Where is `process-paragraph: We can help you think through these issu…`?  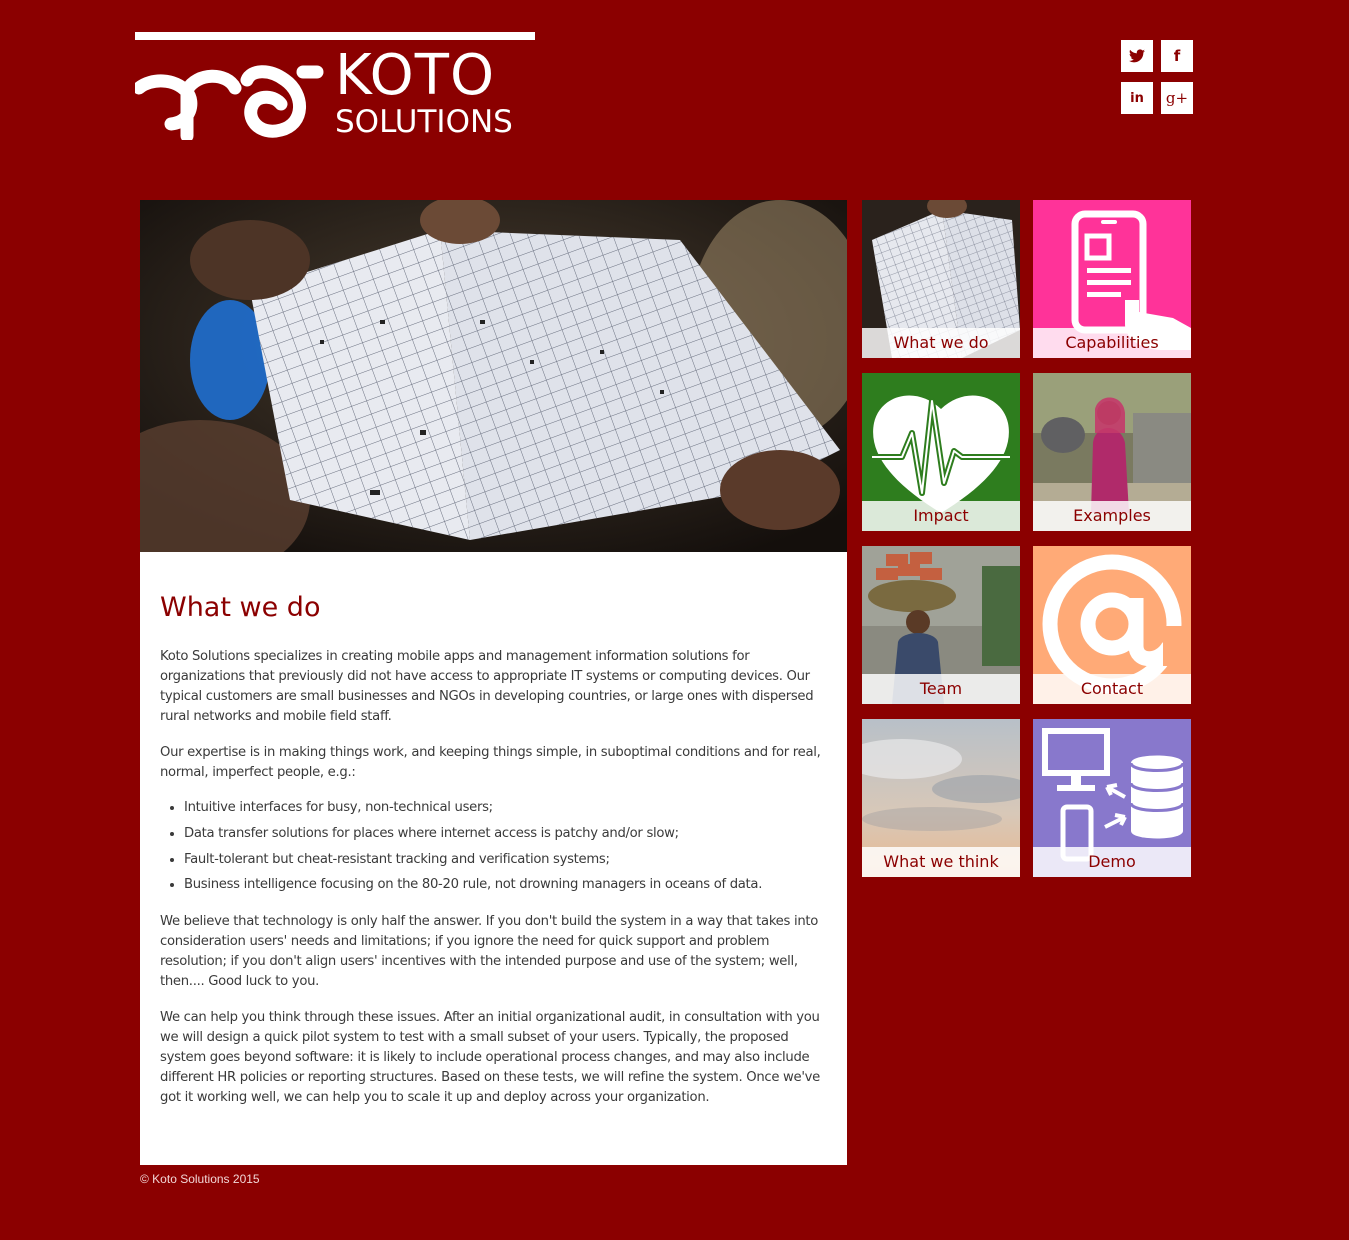
process-paragraph: We can help you think through these issu… is located at coordinates (490, 1058).